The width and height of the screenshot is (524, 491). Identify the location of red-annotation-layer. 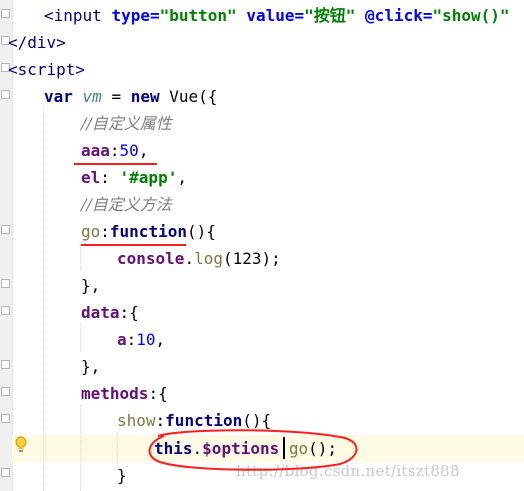
(253, 450).